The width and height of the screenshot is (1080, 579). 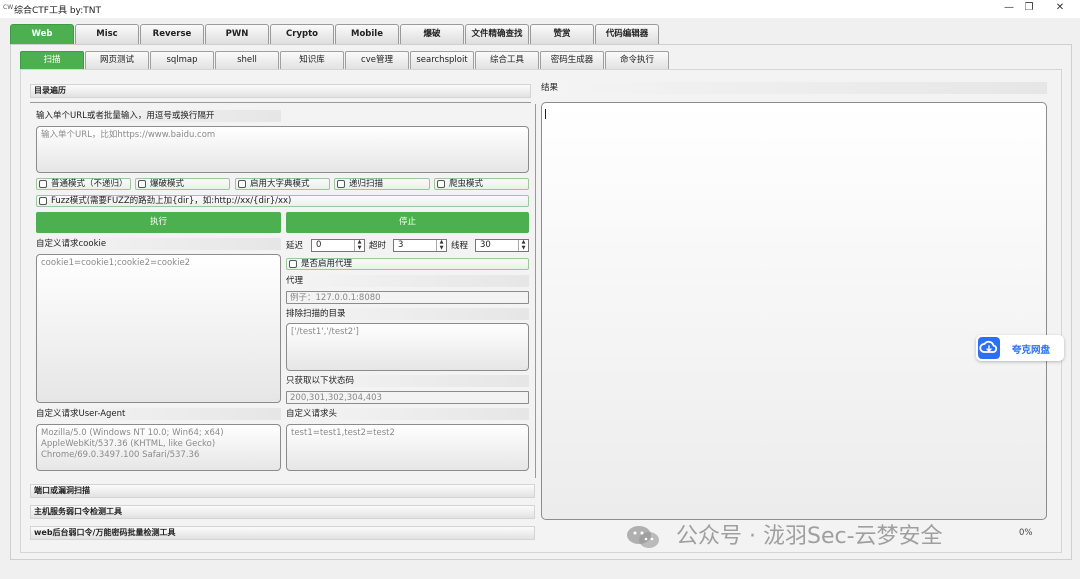 What do you see at coordinates (572, 60) in the screenshot?
I see `tab-password-generator: 密码生成器` at bounding box center [572, 60].